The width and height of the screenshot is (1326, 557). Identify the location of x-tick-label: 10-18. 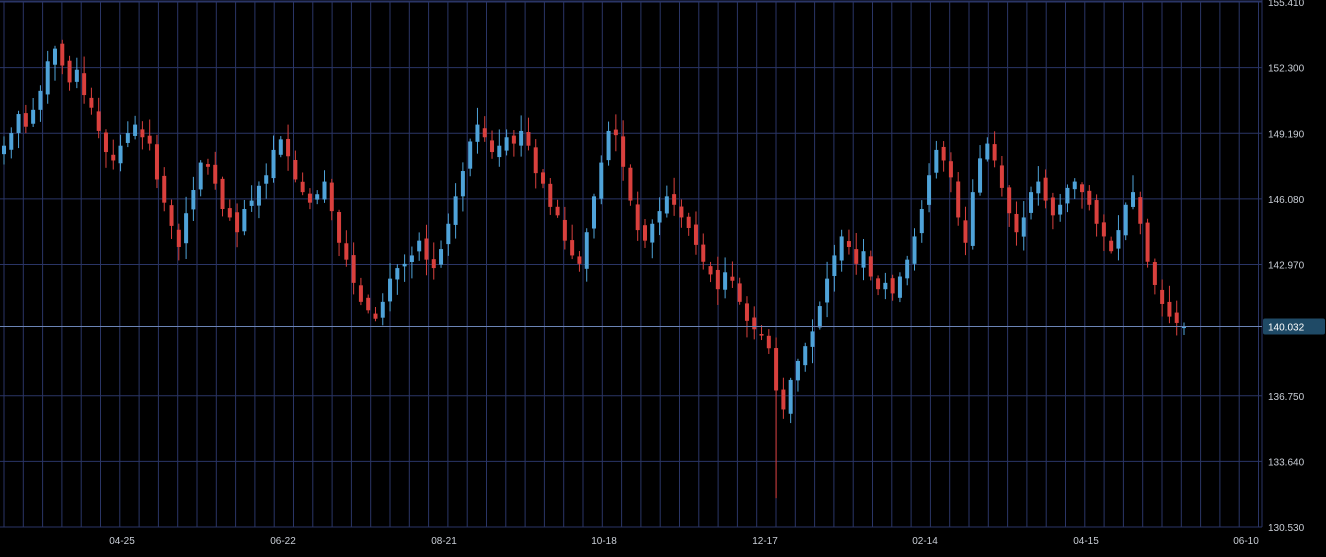
(604, 541).